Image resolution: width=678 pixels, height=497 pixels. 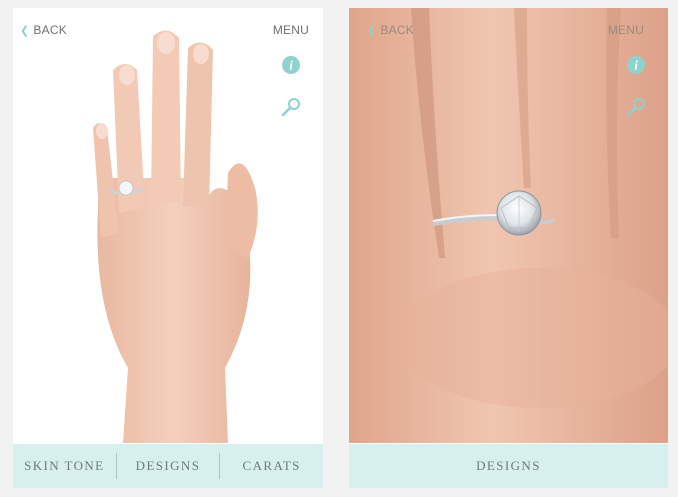 What do you see at coordinates (271, 466) in the screenshot?
I see `tab-carats: CARATS` at bounding box center [271, 466].